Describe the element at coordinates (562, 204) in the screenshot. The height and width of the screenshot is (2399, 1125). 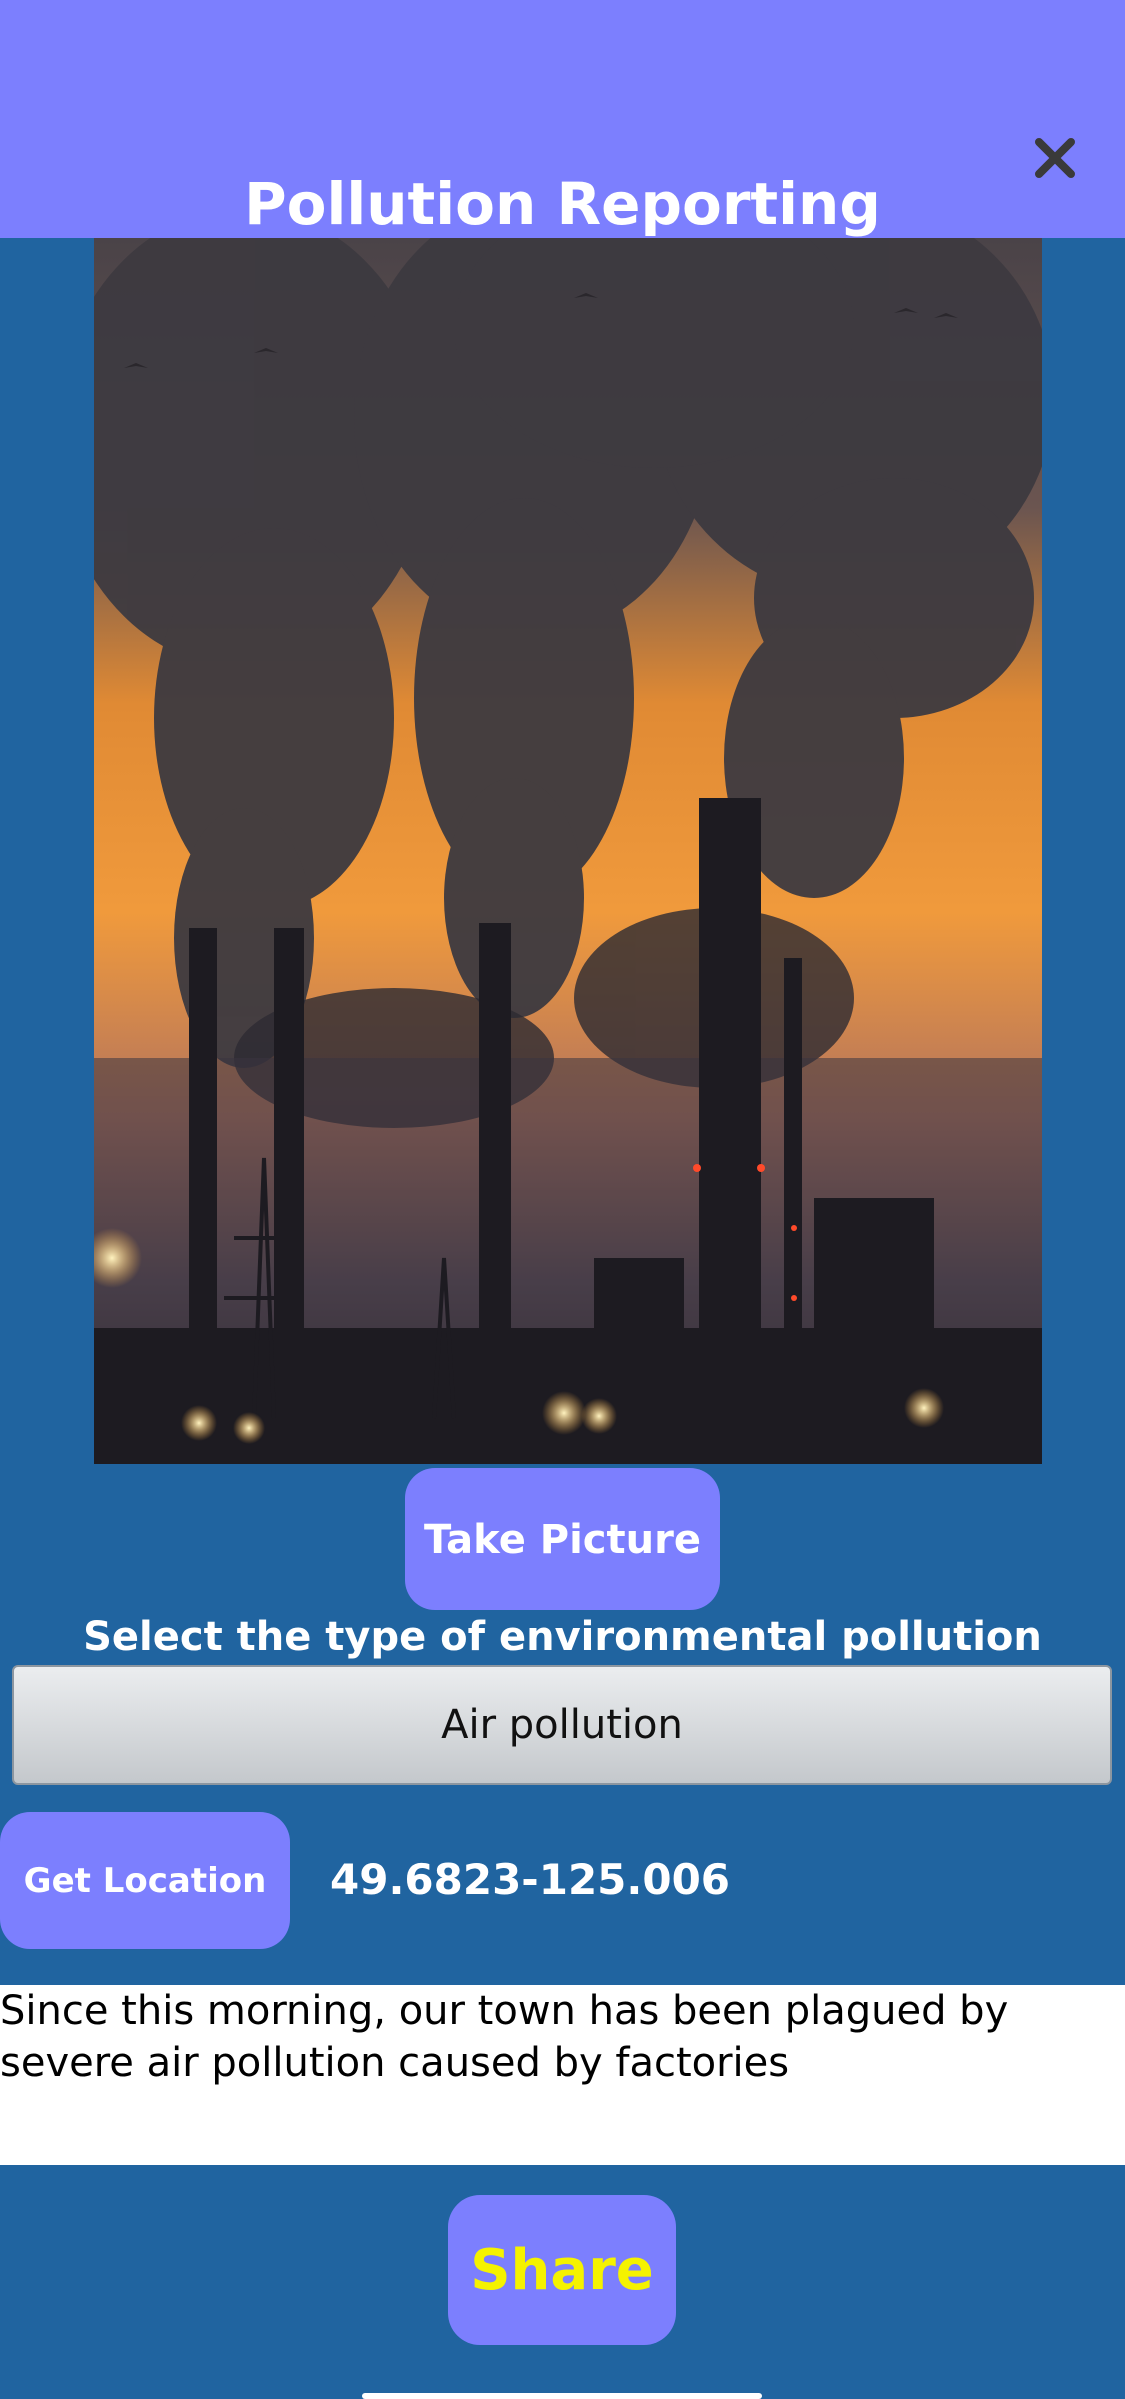
I see `page-title: Pollution Reporting` at that location.